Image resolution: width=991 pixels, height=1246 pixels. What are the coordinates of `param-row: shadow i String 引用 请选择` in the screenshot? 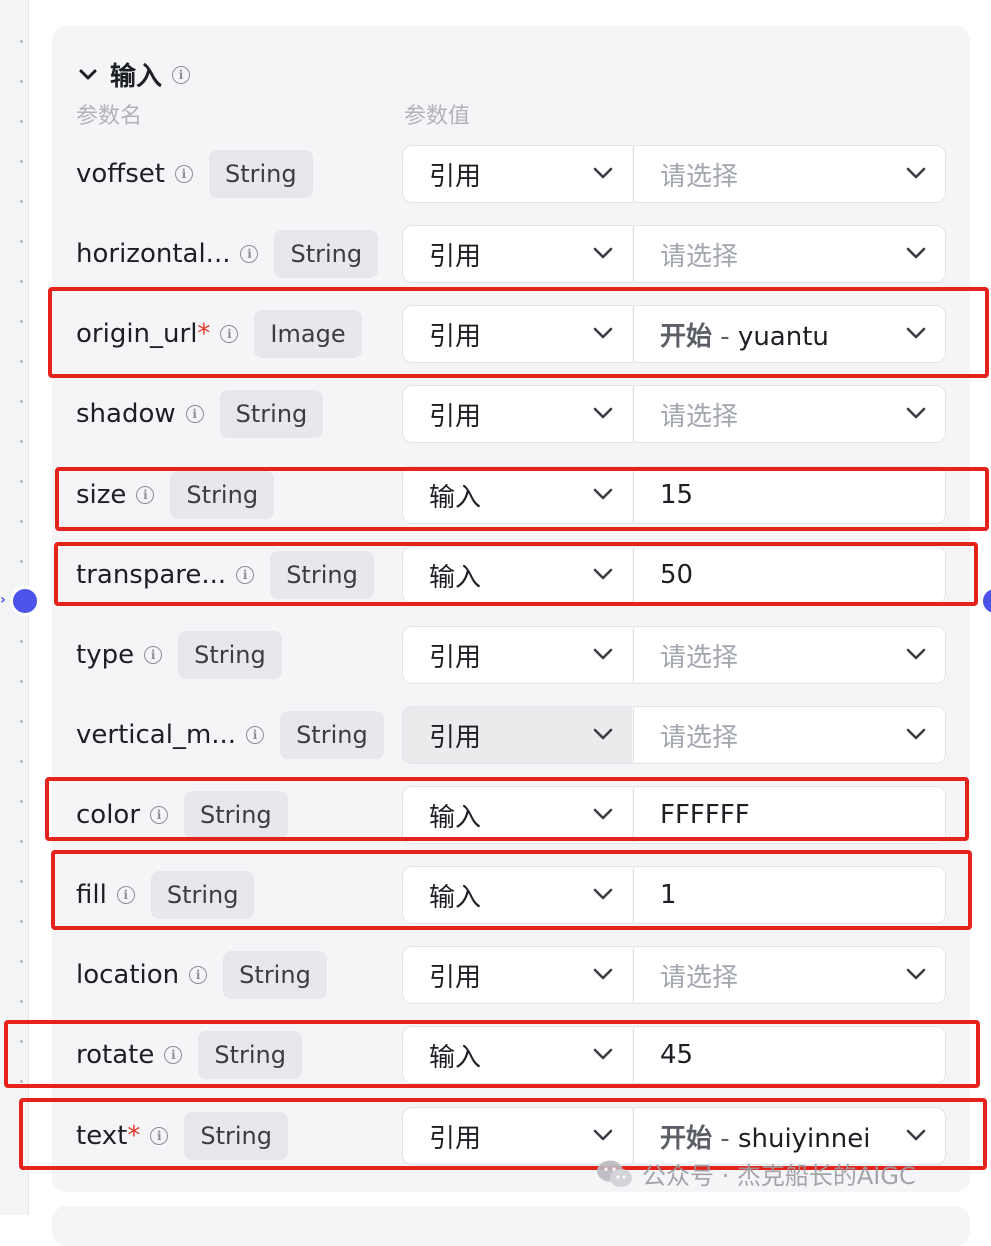 It's located at (495, 414).